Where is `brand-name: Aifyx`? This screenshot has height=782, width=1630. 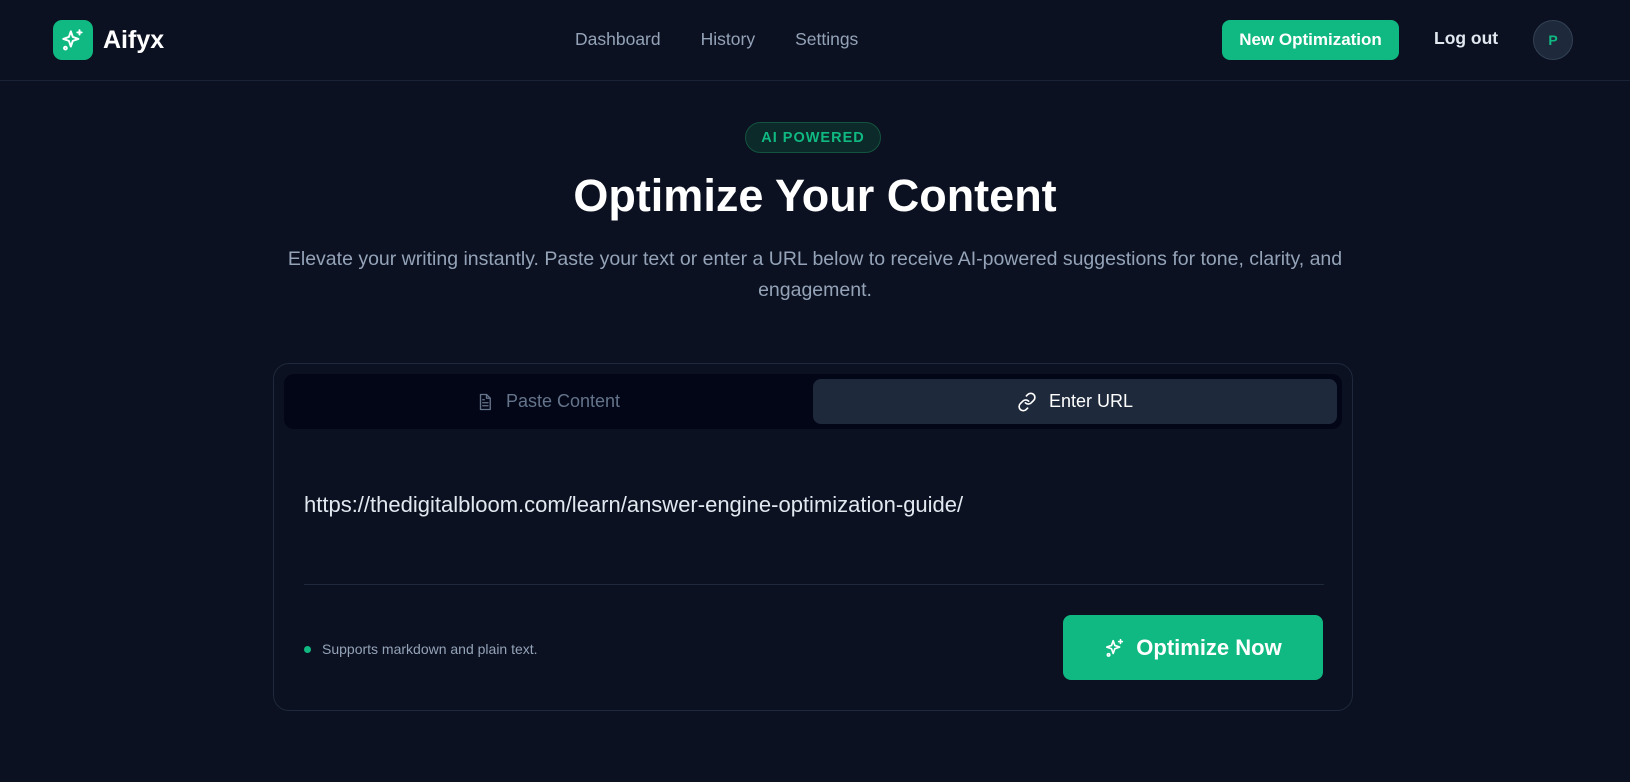
brand-name: Aifyx is located at coordinates (134, 39).